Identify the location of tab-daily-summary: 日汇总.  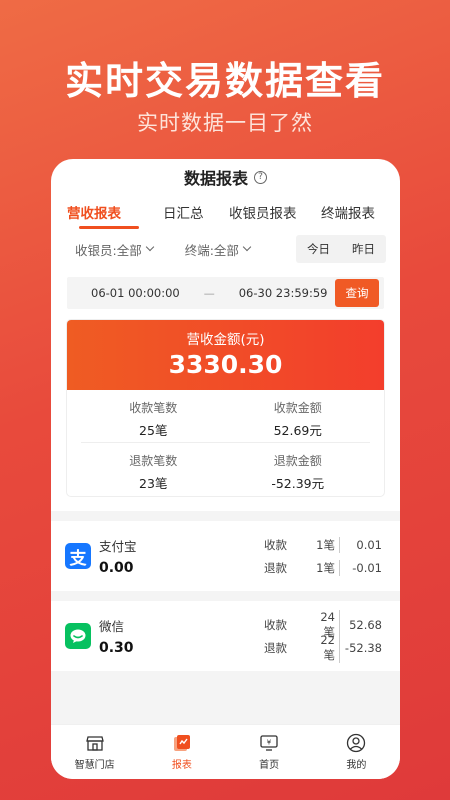
(187, 212).